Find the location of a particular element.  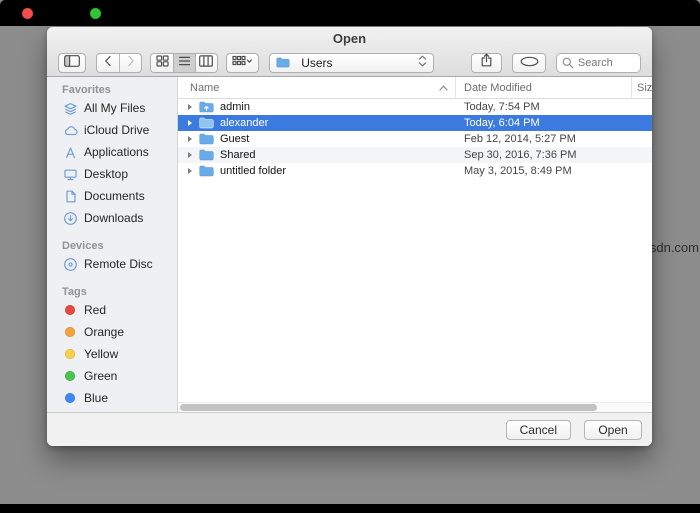

sidebar-item-label: All My Files is located at coordinates (115, 108).